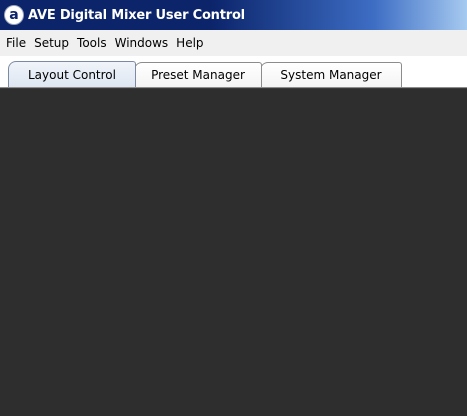 This screenshot has width=467, height=416. Describe the element at coordinates (198, 74) in the screenshot. I see `tab-preset-manager: Preset Manager` at that location.